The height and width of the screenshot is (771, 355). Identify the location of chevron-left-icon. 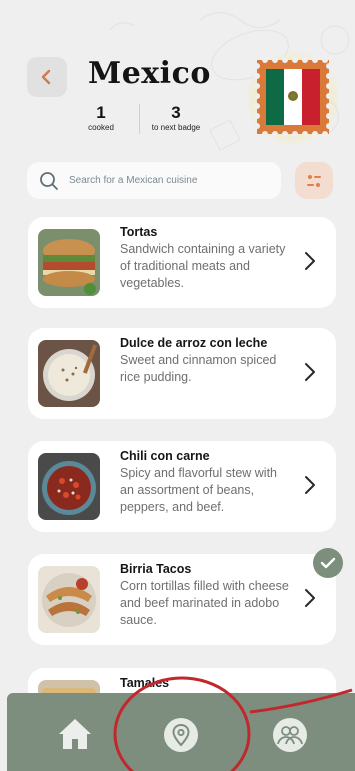
(46, 77).